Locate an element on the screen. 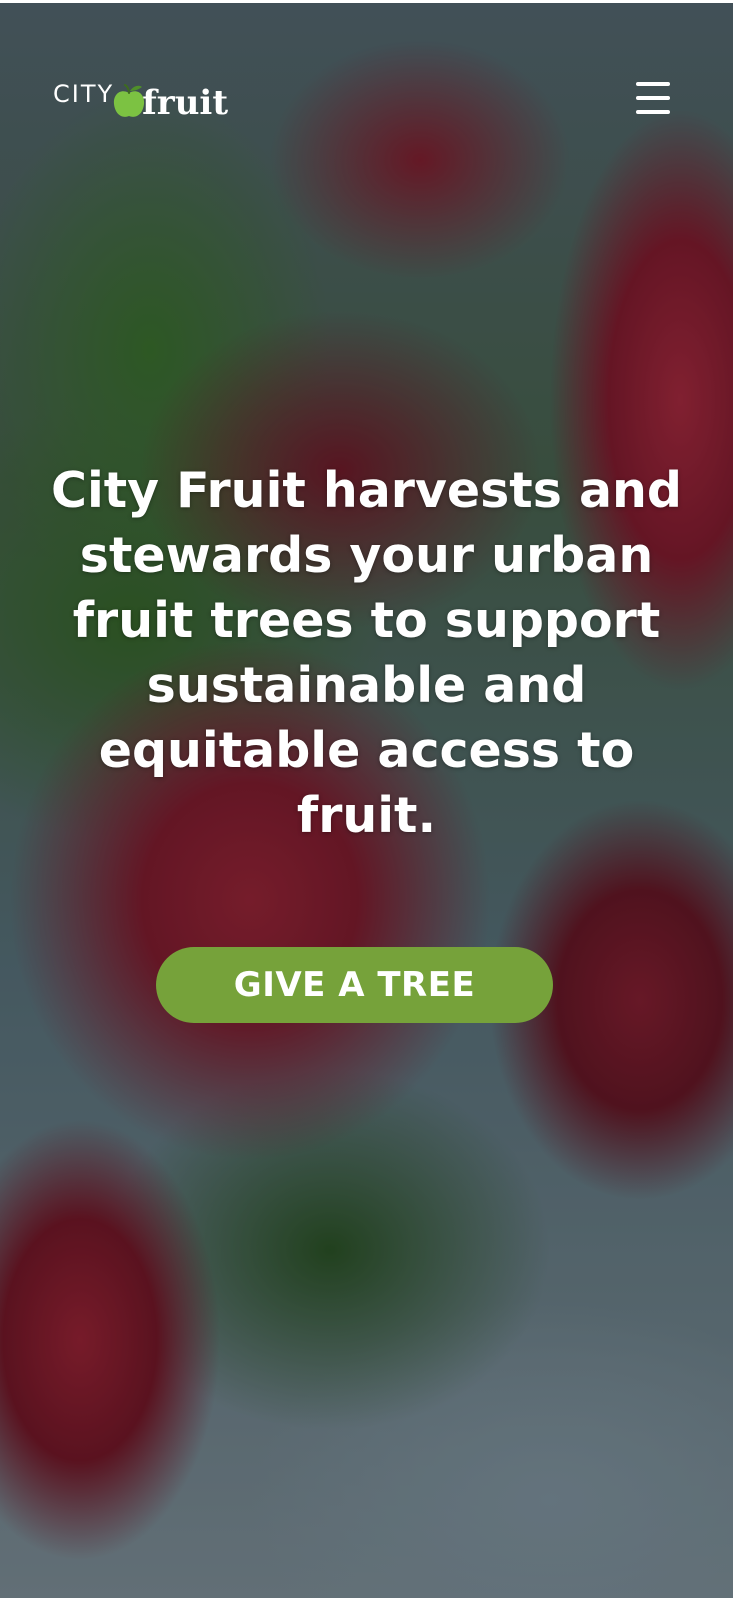  give-a-tree-label: GIVE A TREE is located at coordinates (354, 985).